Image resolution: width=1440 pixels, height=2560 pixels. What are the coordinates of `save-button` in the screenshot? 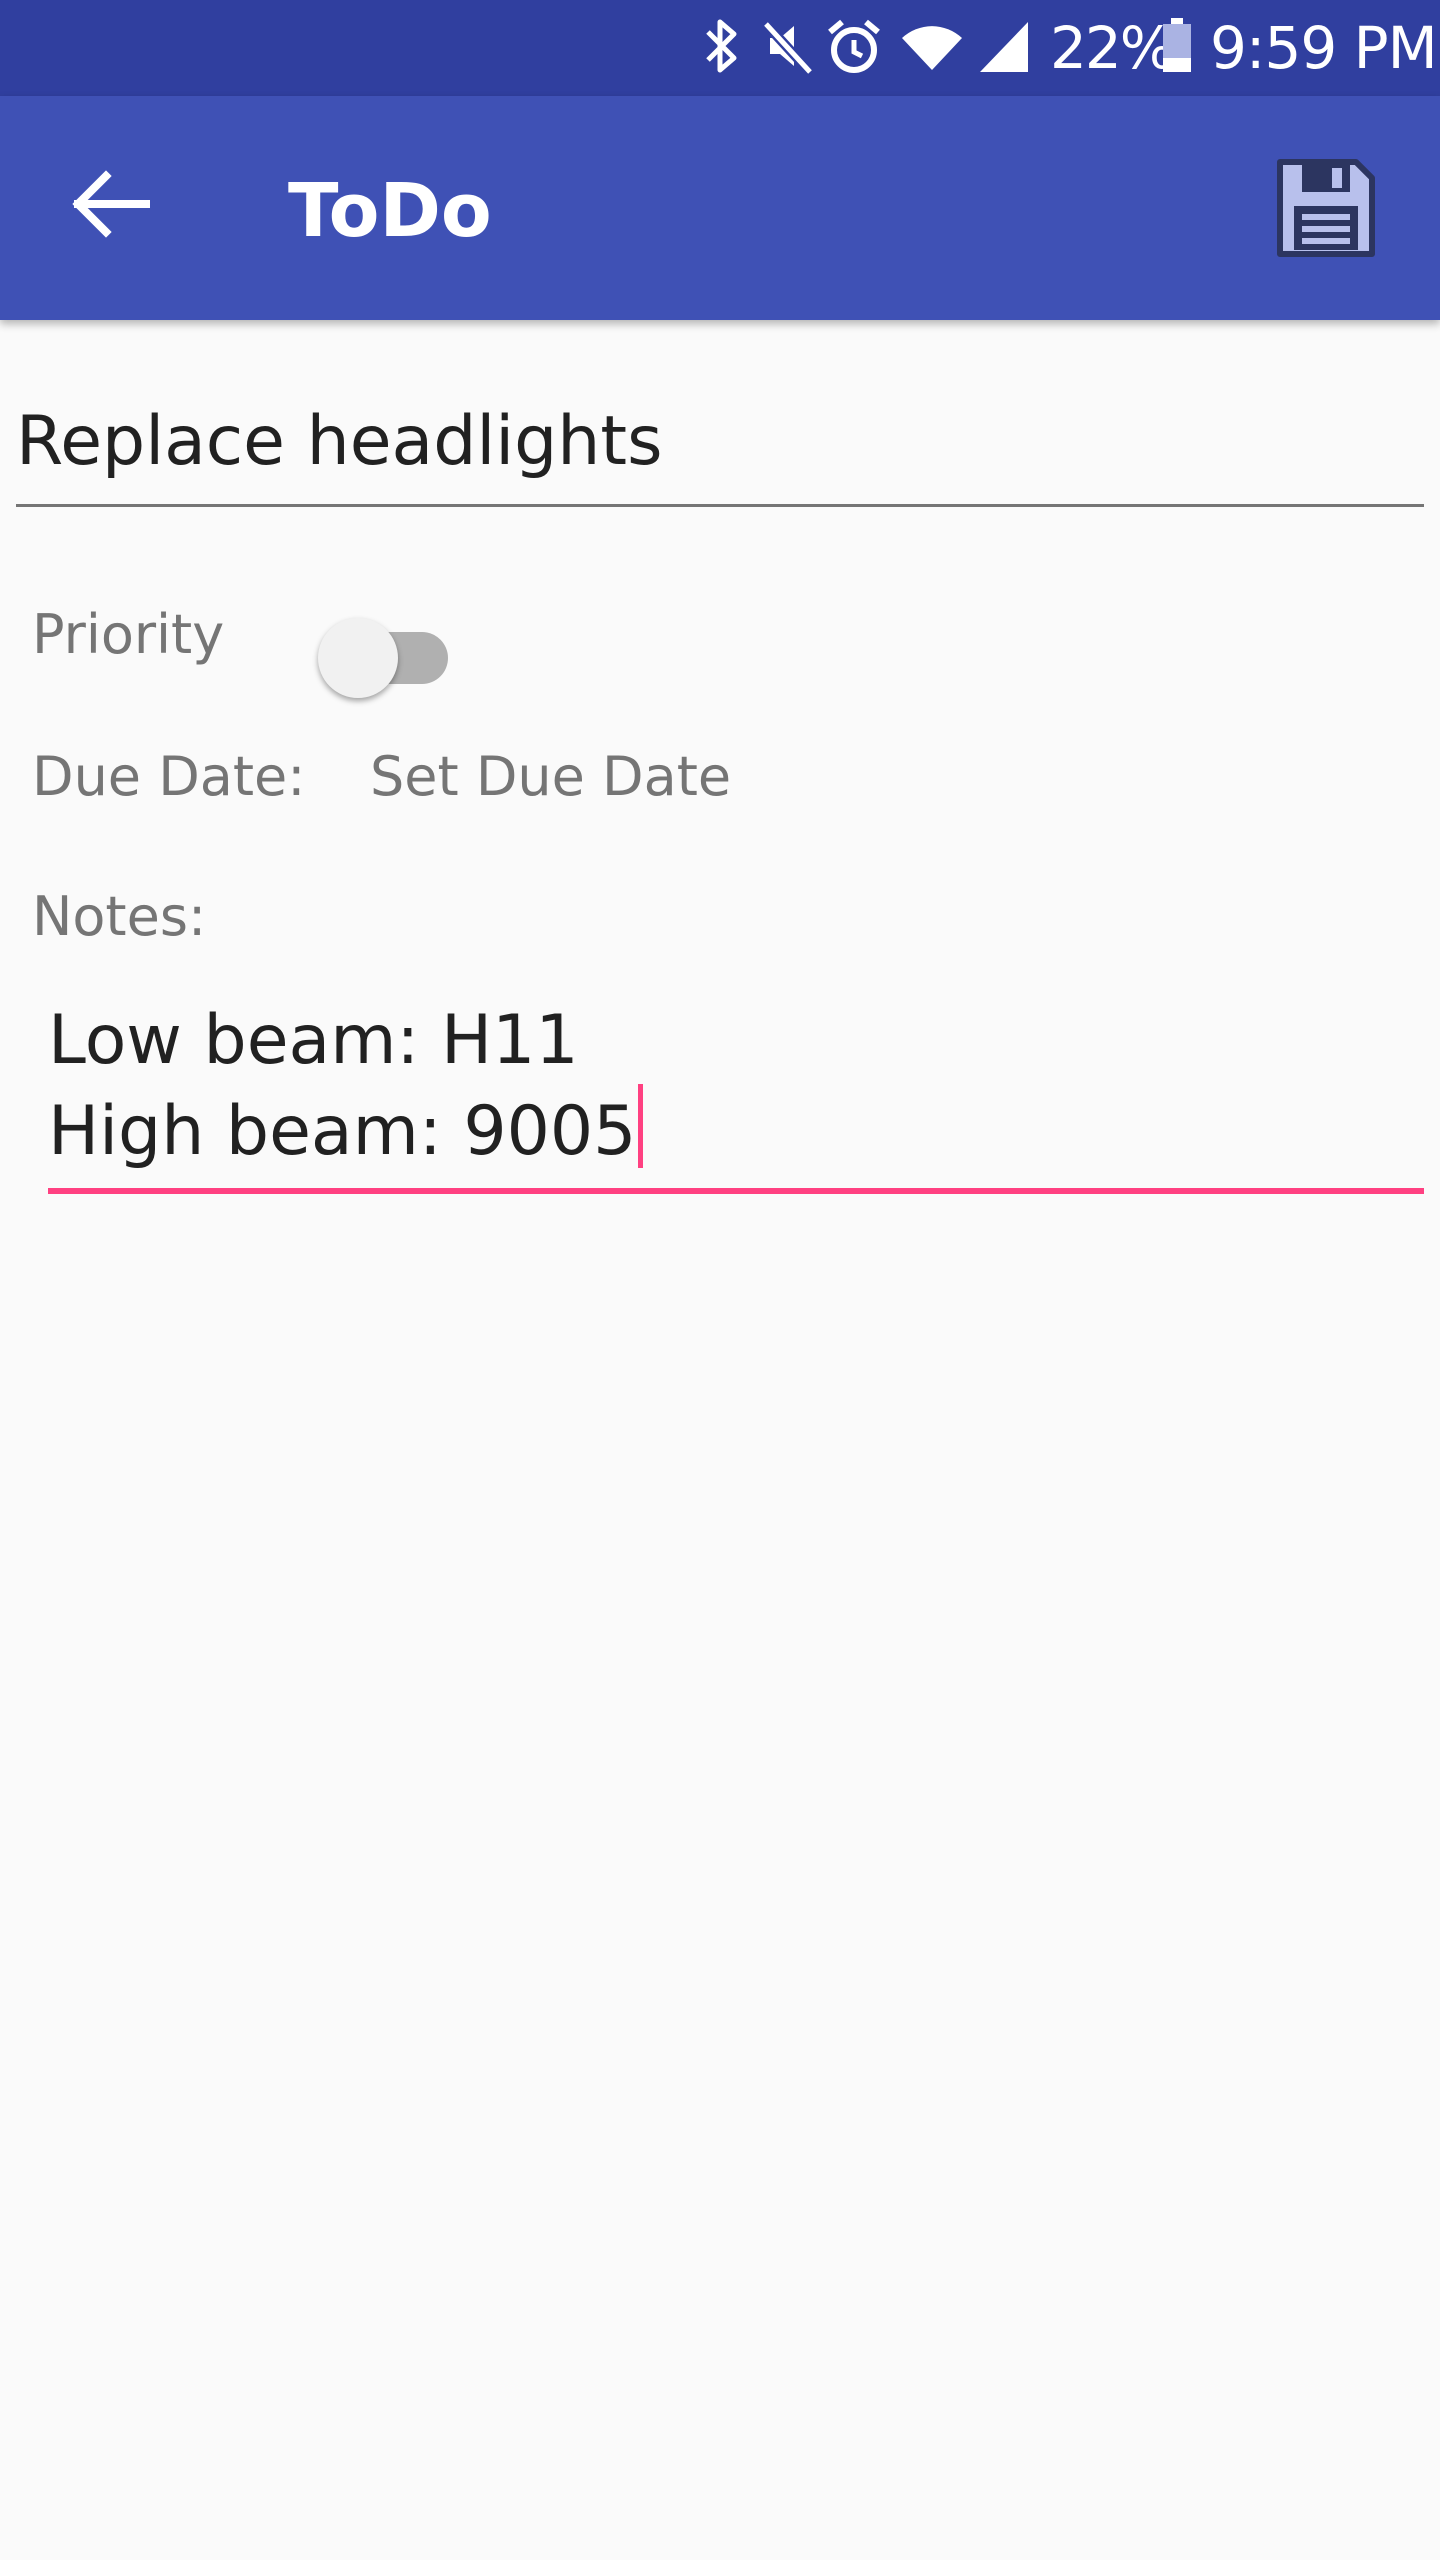 It's located at (1326, 208).